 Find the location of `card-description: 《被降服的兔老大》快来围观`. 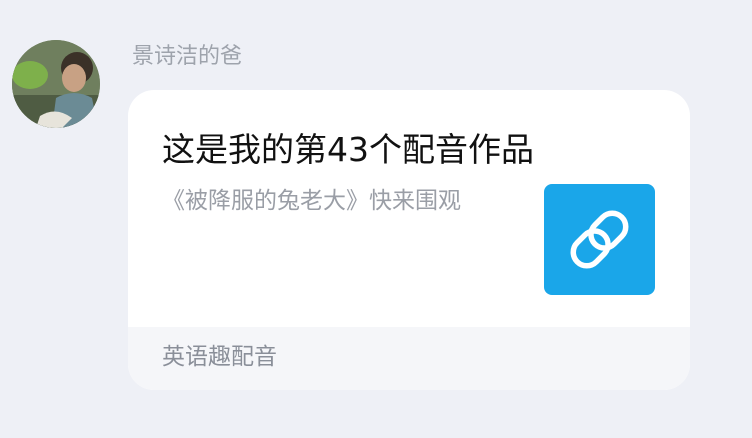

card-description: 《被降服的兔老大》快来围观 is located at coordinates (311, 201).